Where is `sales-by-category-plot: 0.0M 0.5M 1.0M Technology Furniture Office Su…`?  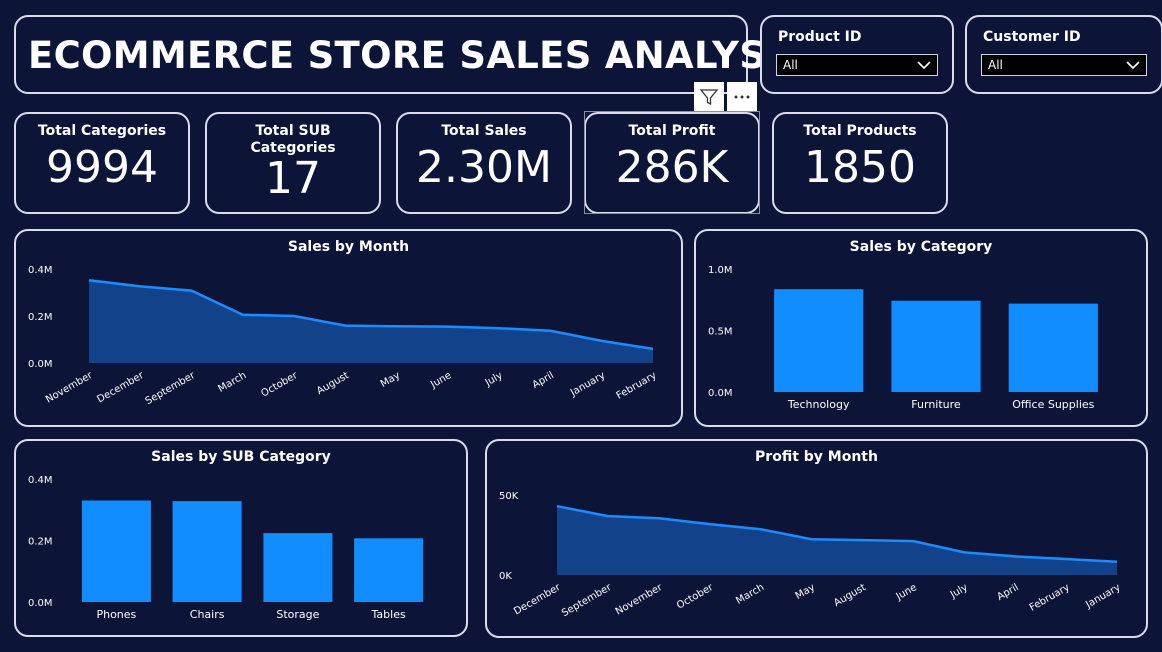 sales-by-category-plot: 0.0M 0.5M 1.0M Technology Furniture Office Su… is located at coordinates (903, 338).